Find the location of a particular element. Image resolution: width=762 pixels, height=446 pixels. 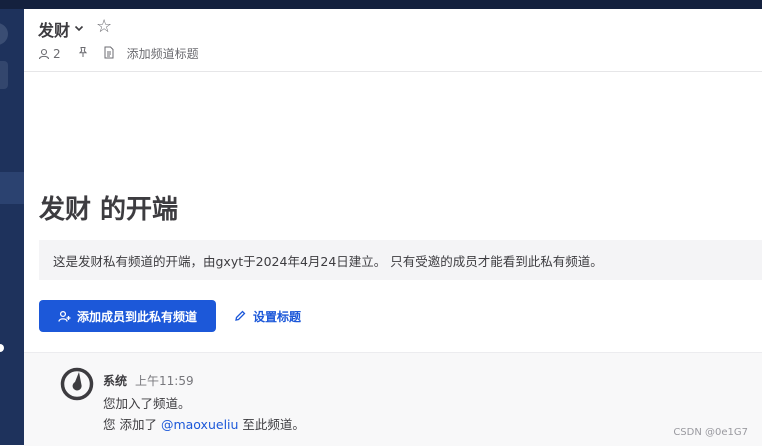

favorite-star-icon: ☆ is located at coordinates (104, 26).